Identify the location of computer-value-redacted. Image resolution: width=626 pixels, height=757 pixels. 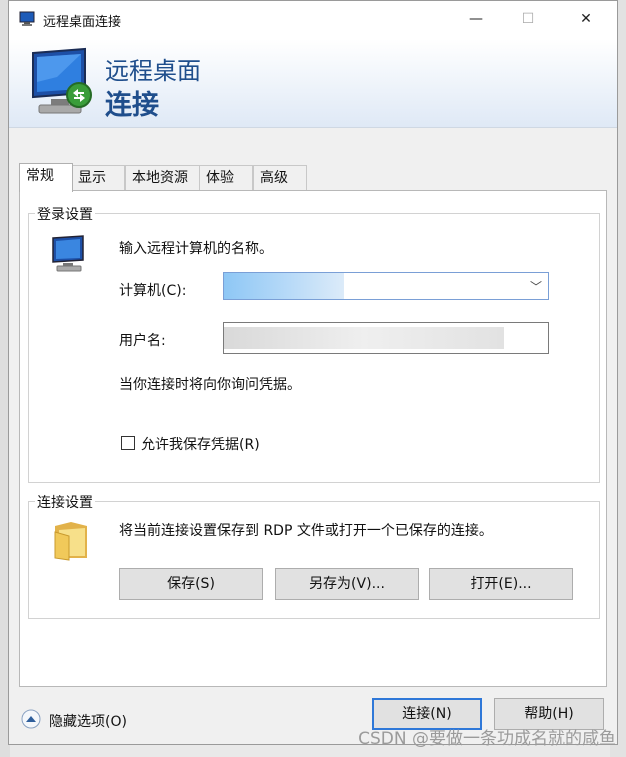
(284, 286).